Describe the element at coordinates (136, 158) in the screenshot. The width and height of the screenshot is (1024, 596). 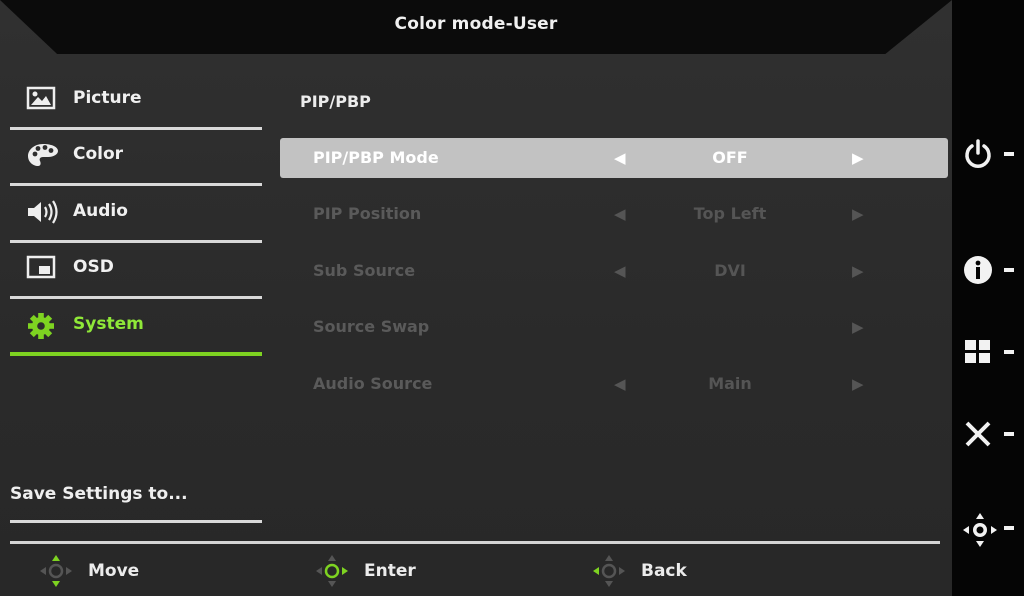
I see `sidebar-item-color: Color` at that location.